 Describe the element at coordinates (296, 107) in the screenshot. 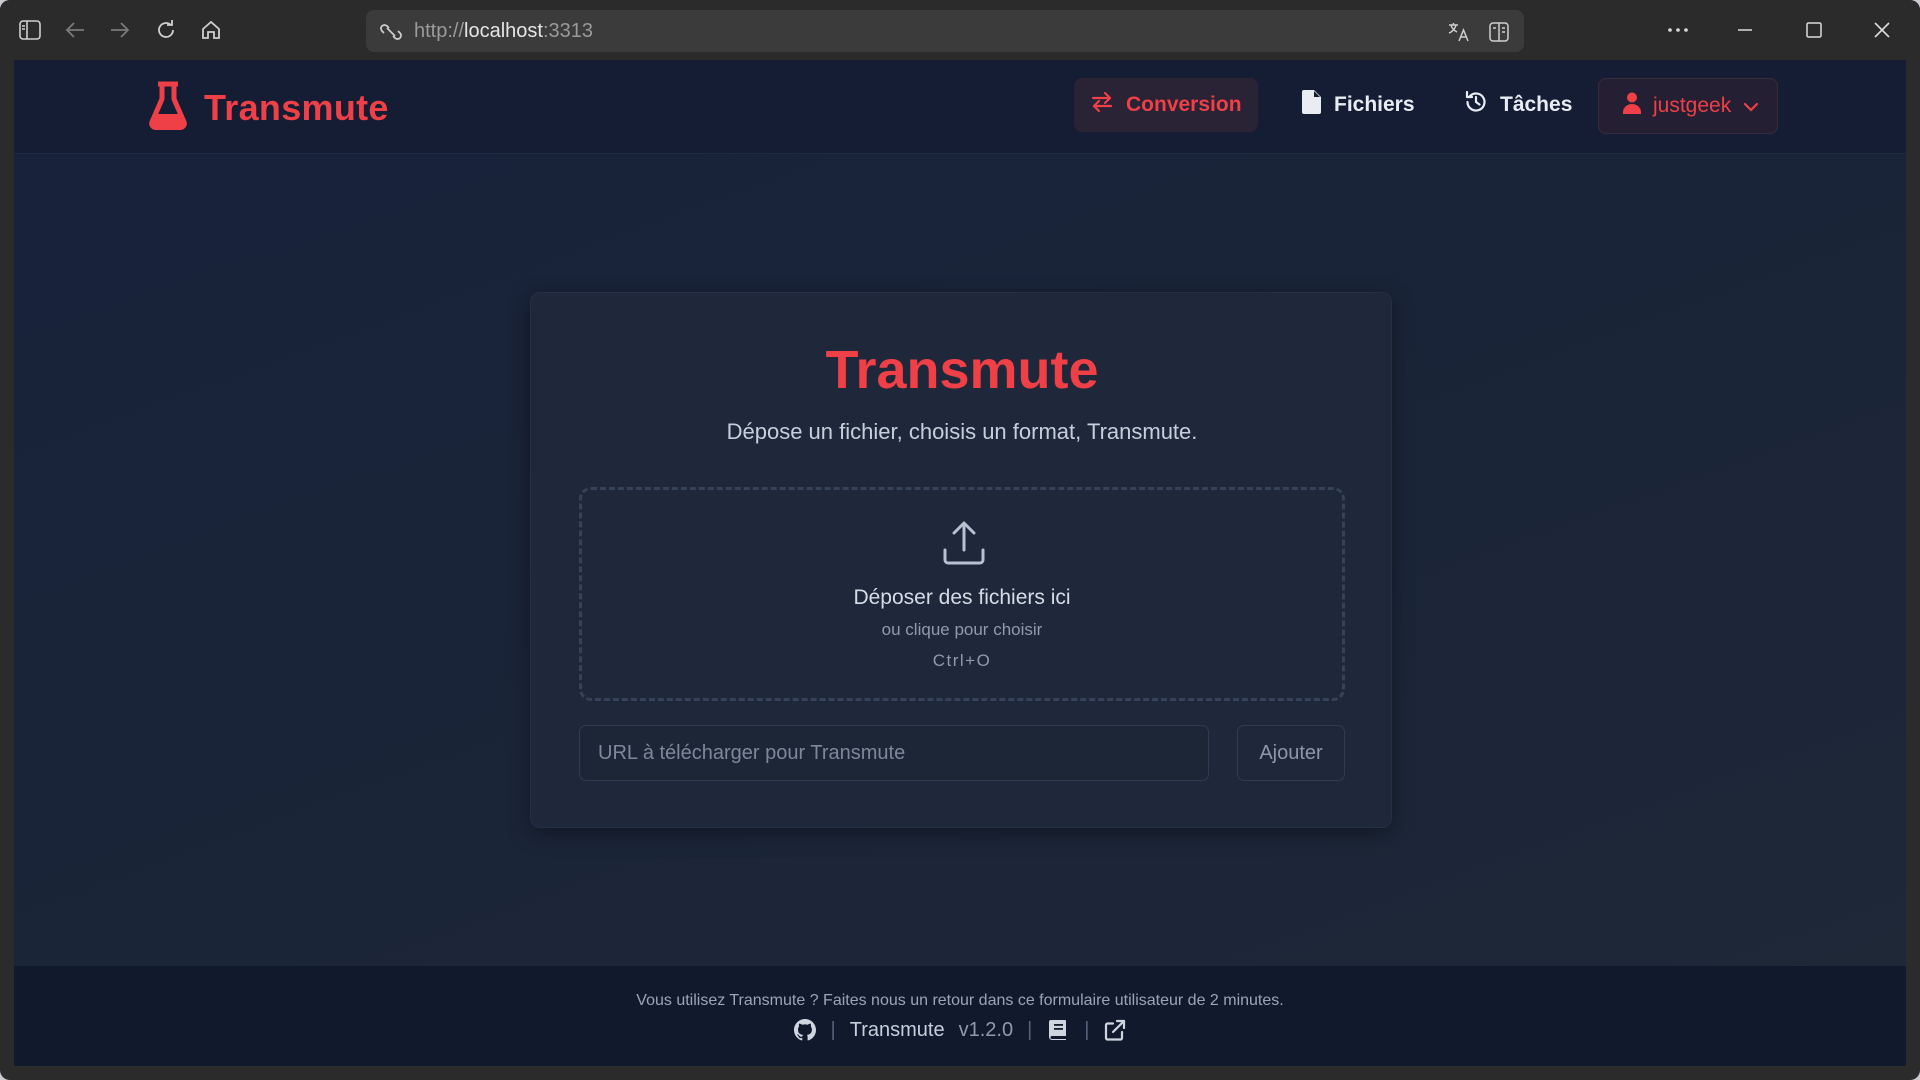

I see `brand-name: Transmute` at that location.